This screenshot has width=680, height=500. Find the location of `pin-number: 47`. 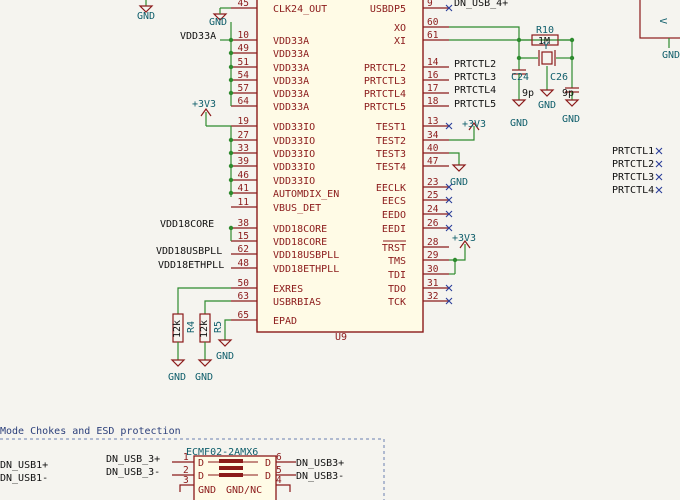

pin-number: 47 is located at coordinates (432, 161).